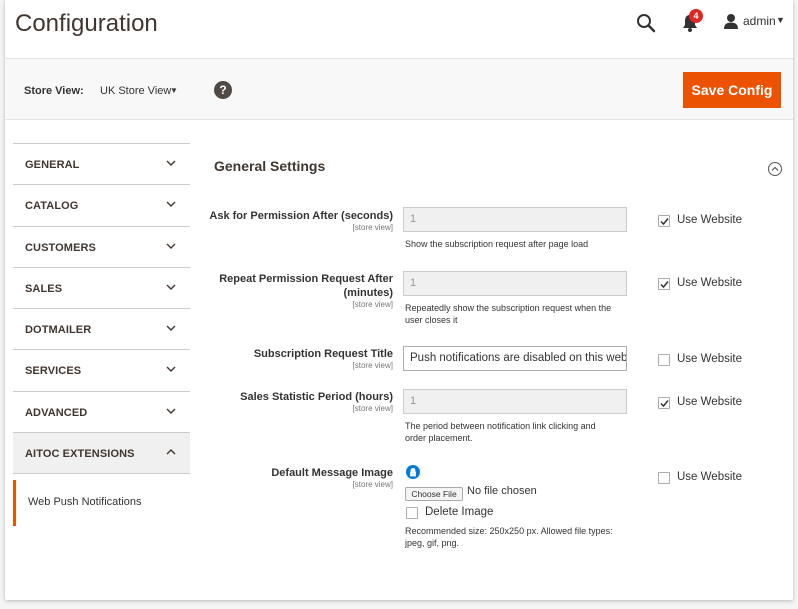 The image size is (798, 609). Describe the element at coordinates (101, 371) in the screenshot. I see `sidebar-item-services: SERVICES` at that location.